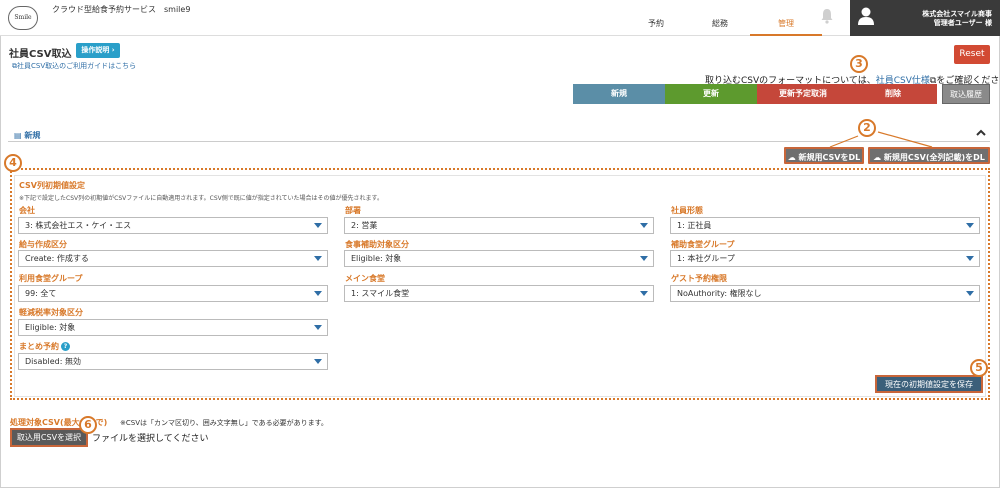  Describe the element at coordinates (499, 293) in the screenshot. I see `main-cafeteria-select: 1: スマイル食堂` at that location.